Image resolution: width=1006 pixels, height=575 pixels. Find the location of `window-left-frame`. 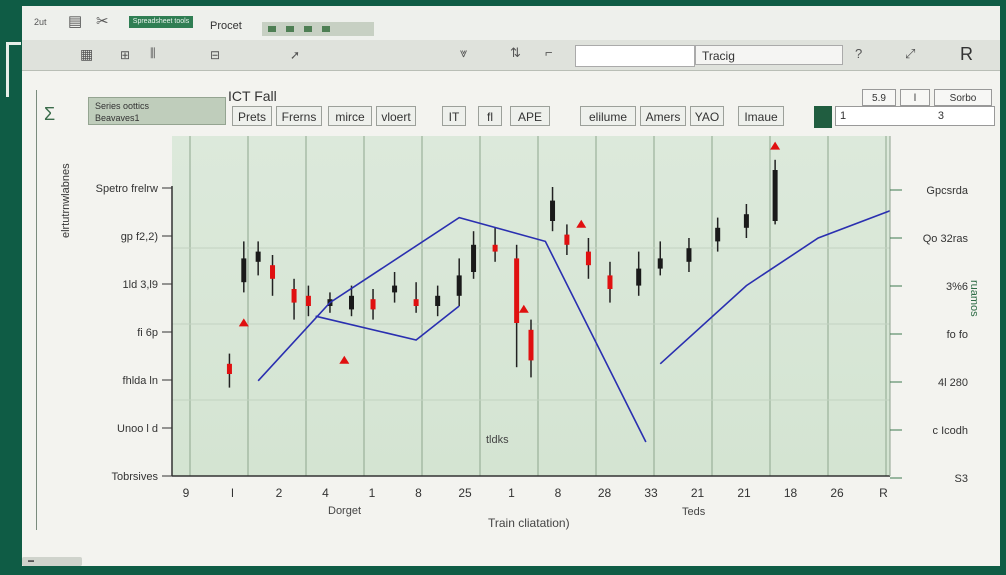

window-left-frame is located at coordinates (11, 287).